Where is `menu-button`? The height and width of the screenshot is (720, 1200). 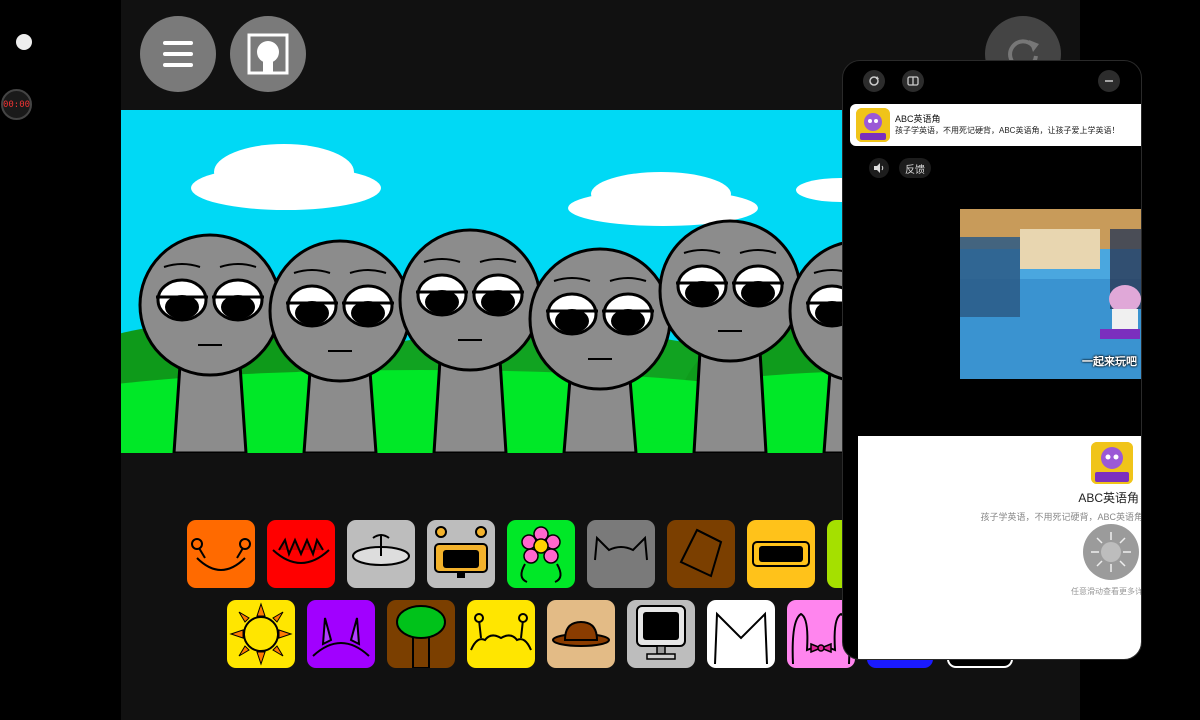 menu-button is located at coordinates (178, 54).